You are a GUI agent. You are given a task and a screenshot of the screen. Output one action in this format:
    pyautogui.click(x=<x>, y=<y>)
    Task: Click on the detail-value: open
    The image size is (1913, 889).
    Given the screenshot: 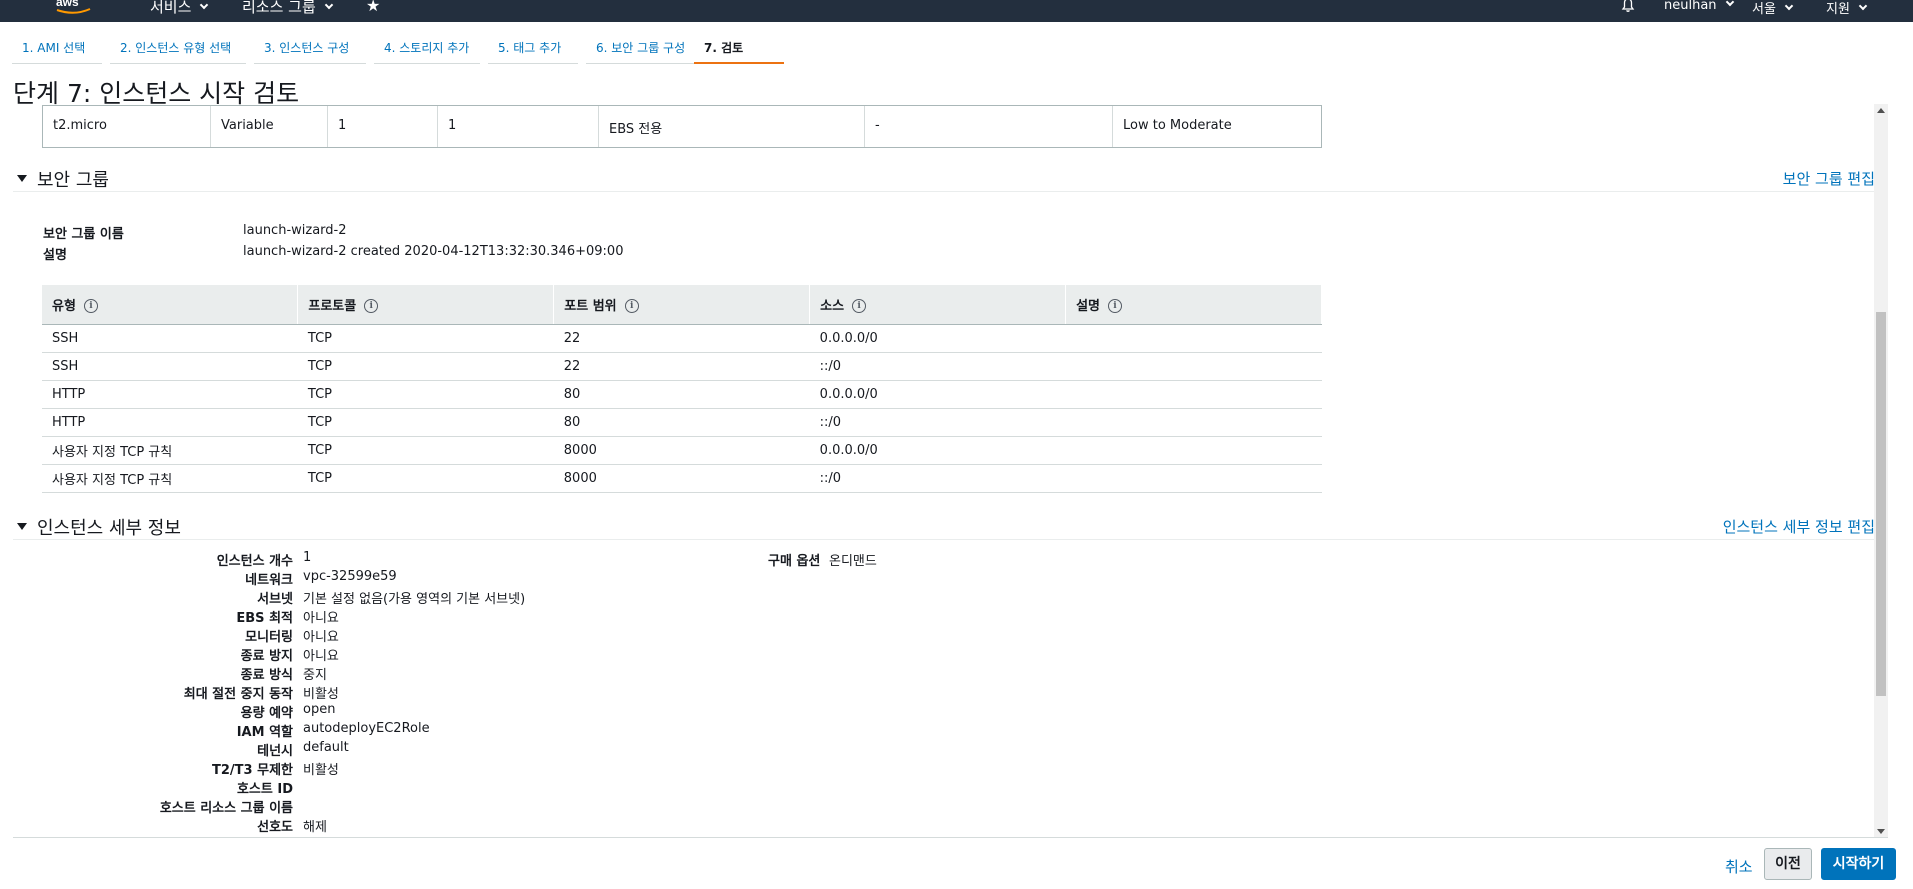 What is the action you would take?
    pyautogui.click(x=319, y=709)
    